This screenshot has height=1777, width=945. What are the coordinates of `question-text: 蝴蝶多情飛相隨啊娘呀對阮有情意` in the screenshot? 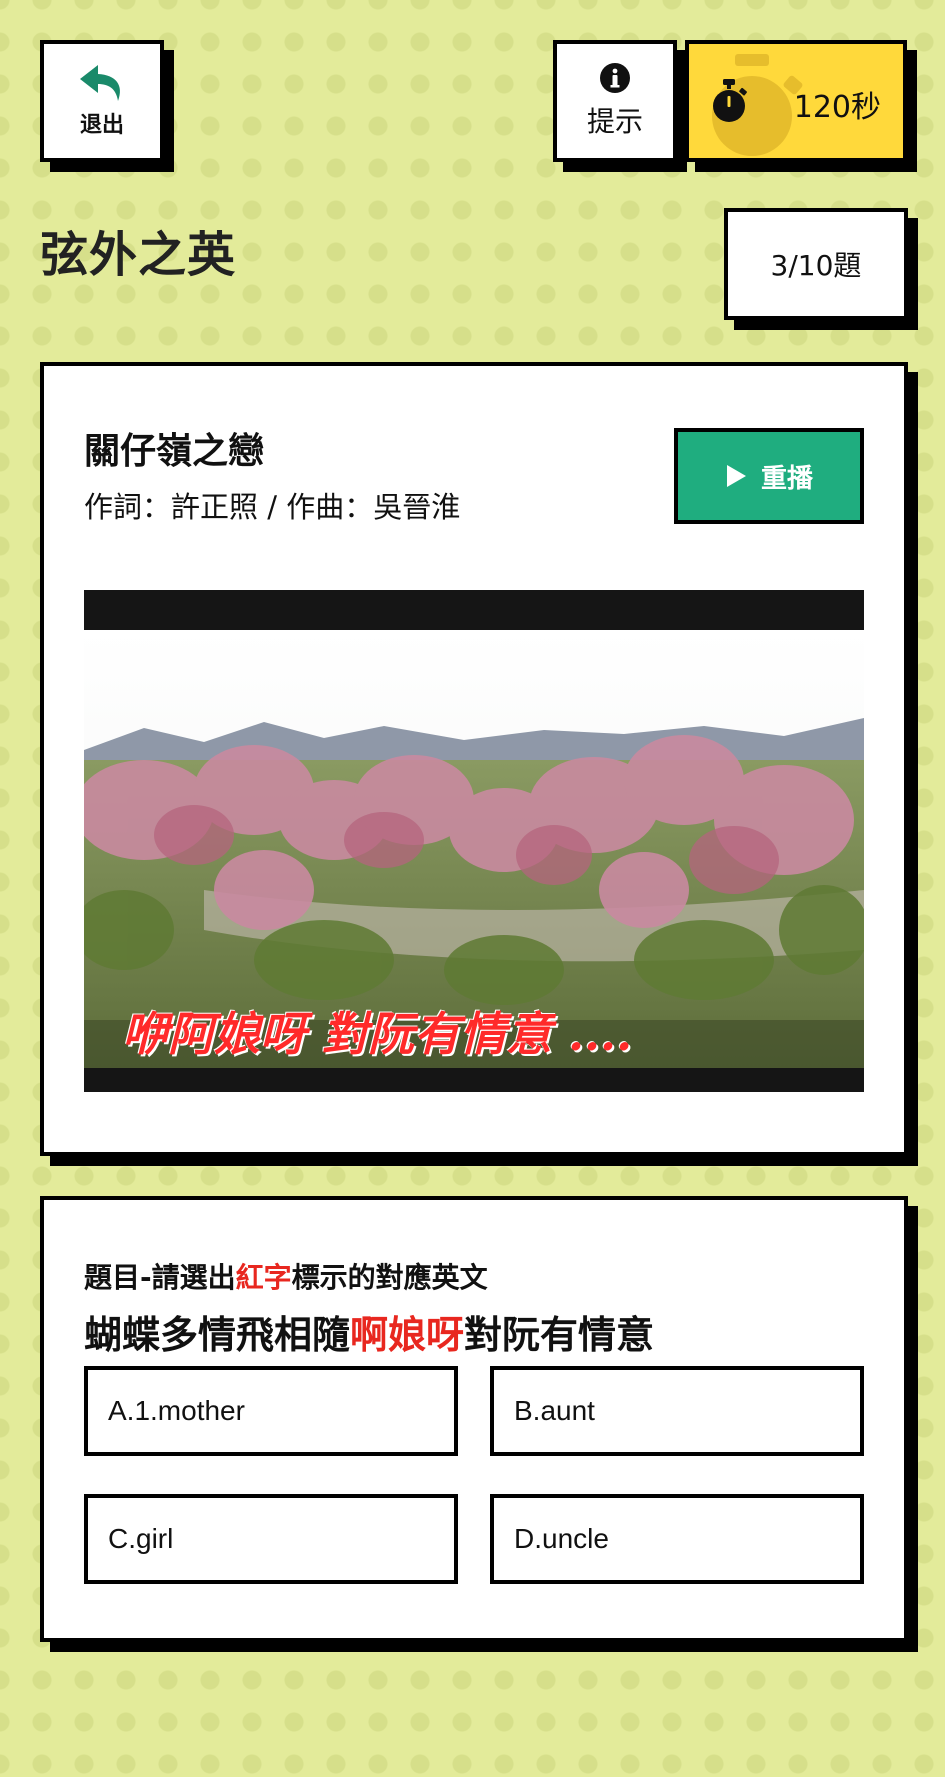 It's located at (369, 1331).